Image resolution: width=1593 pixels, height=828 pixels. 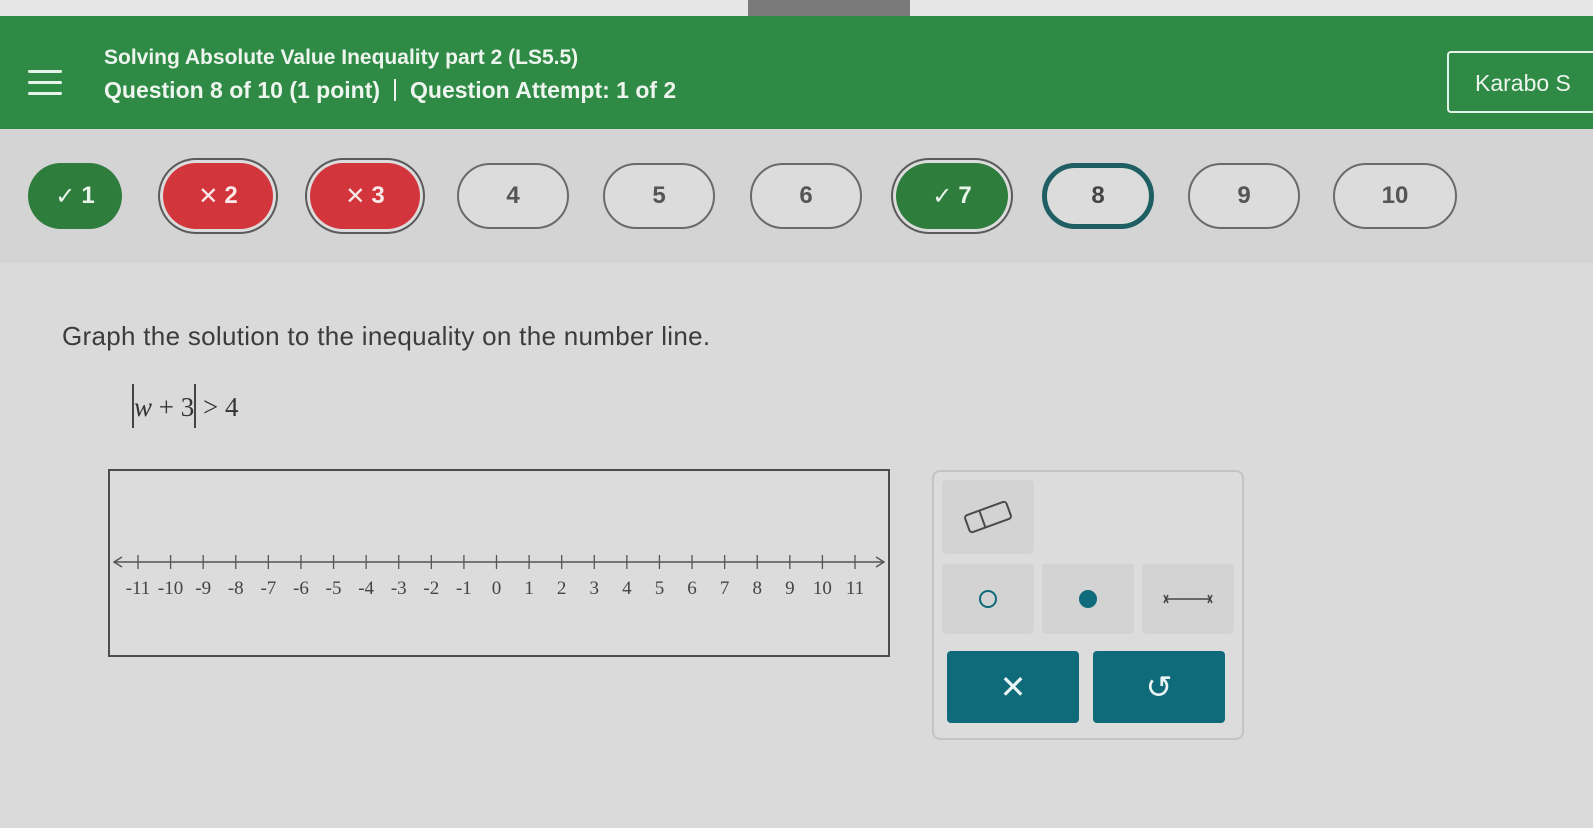 I want to click on undo-button: ↺, so click(x=1159, y=687).